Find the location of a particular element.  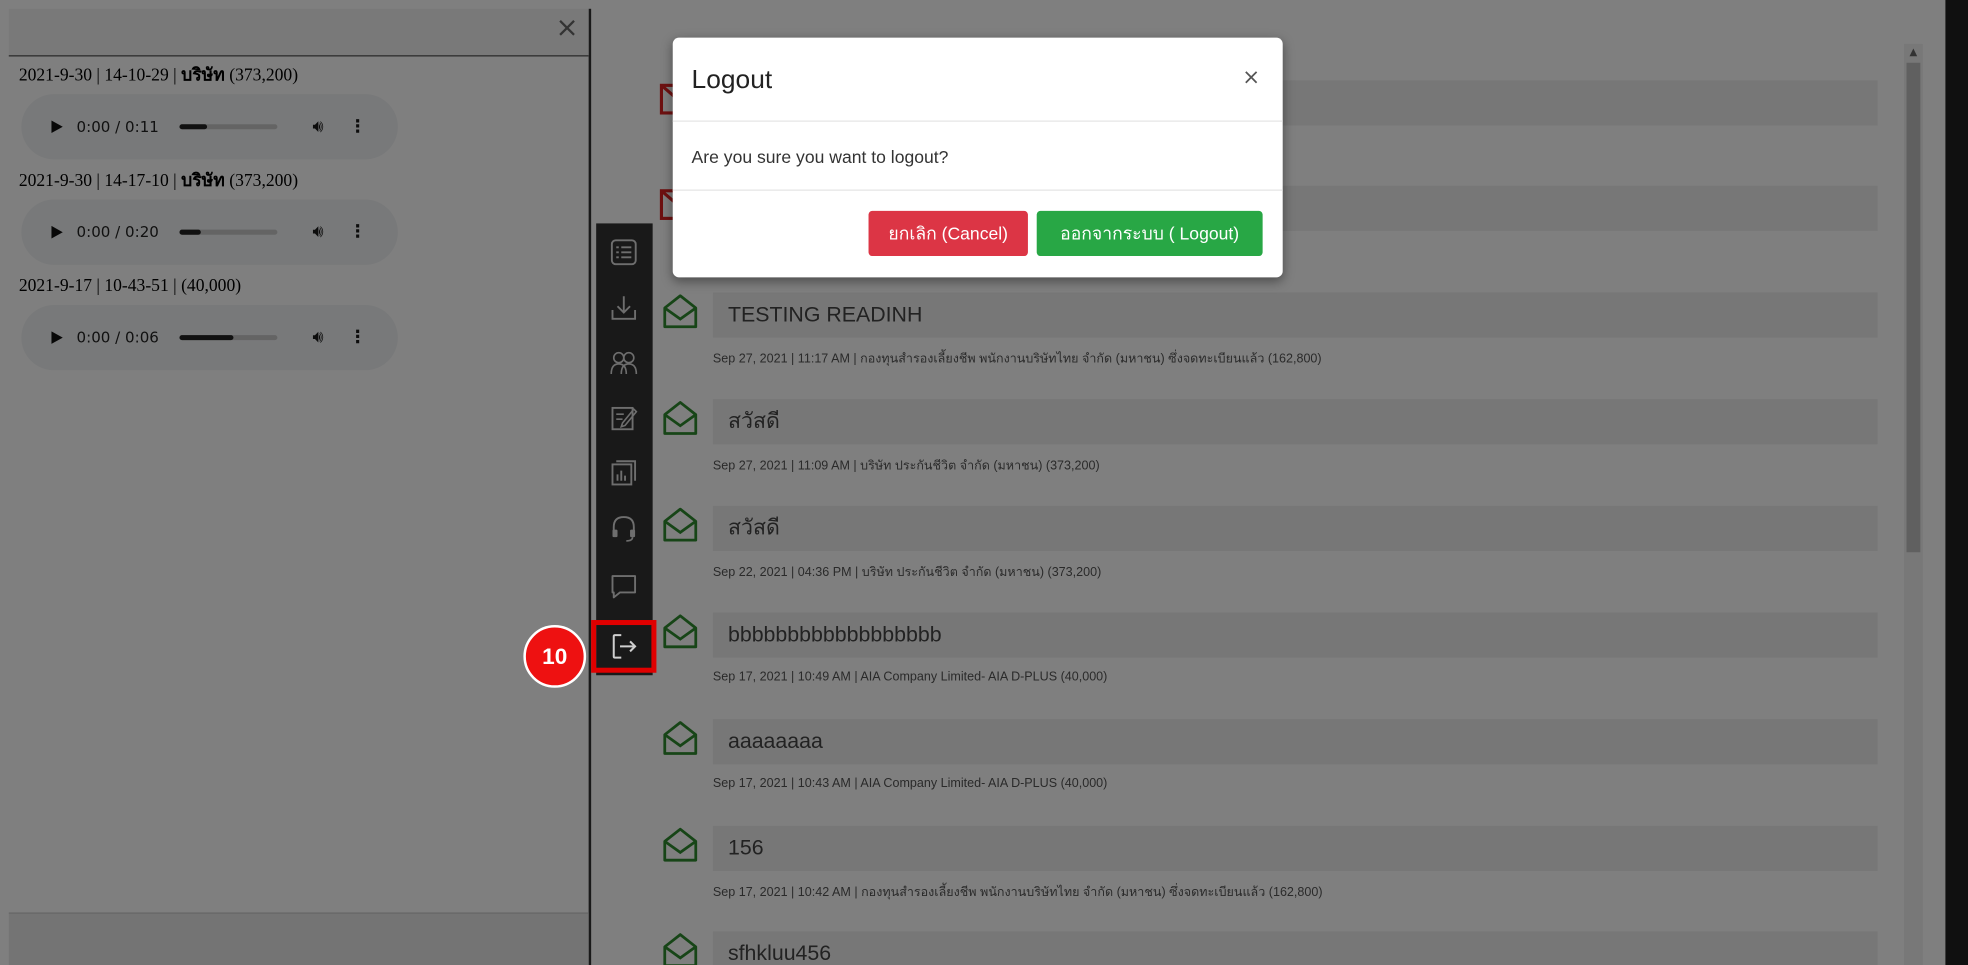

modal-body: Are you sure you want to logout? is located at coordinates (977, 156).